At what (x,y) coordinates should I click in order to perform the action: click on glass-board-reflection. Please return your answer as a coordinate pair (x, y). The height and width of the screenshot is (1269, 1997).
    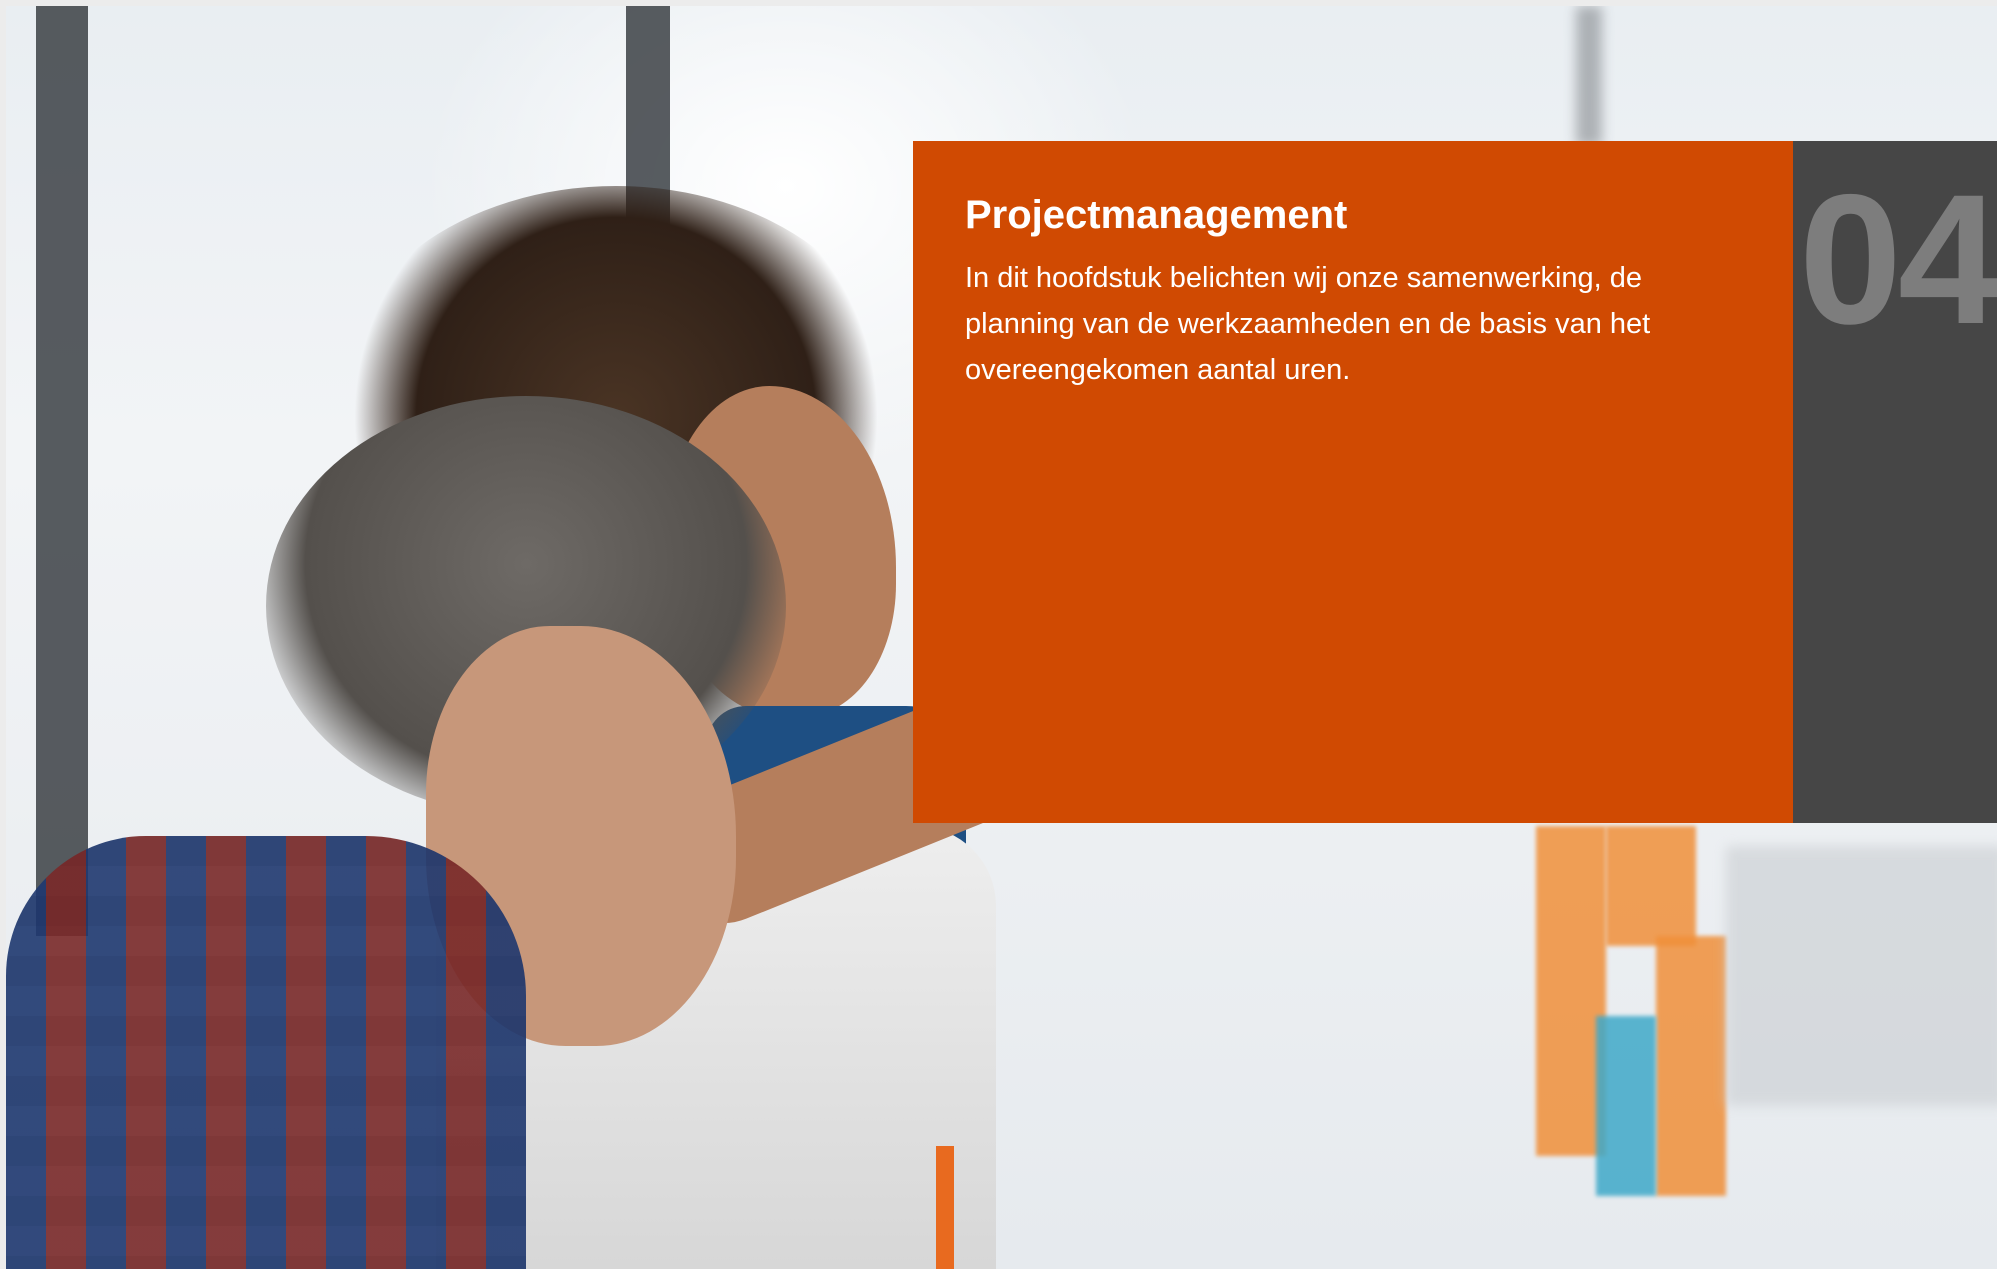
    Looking at the image, I should click on (1861, 976).